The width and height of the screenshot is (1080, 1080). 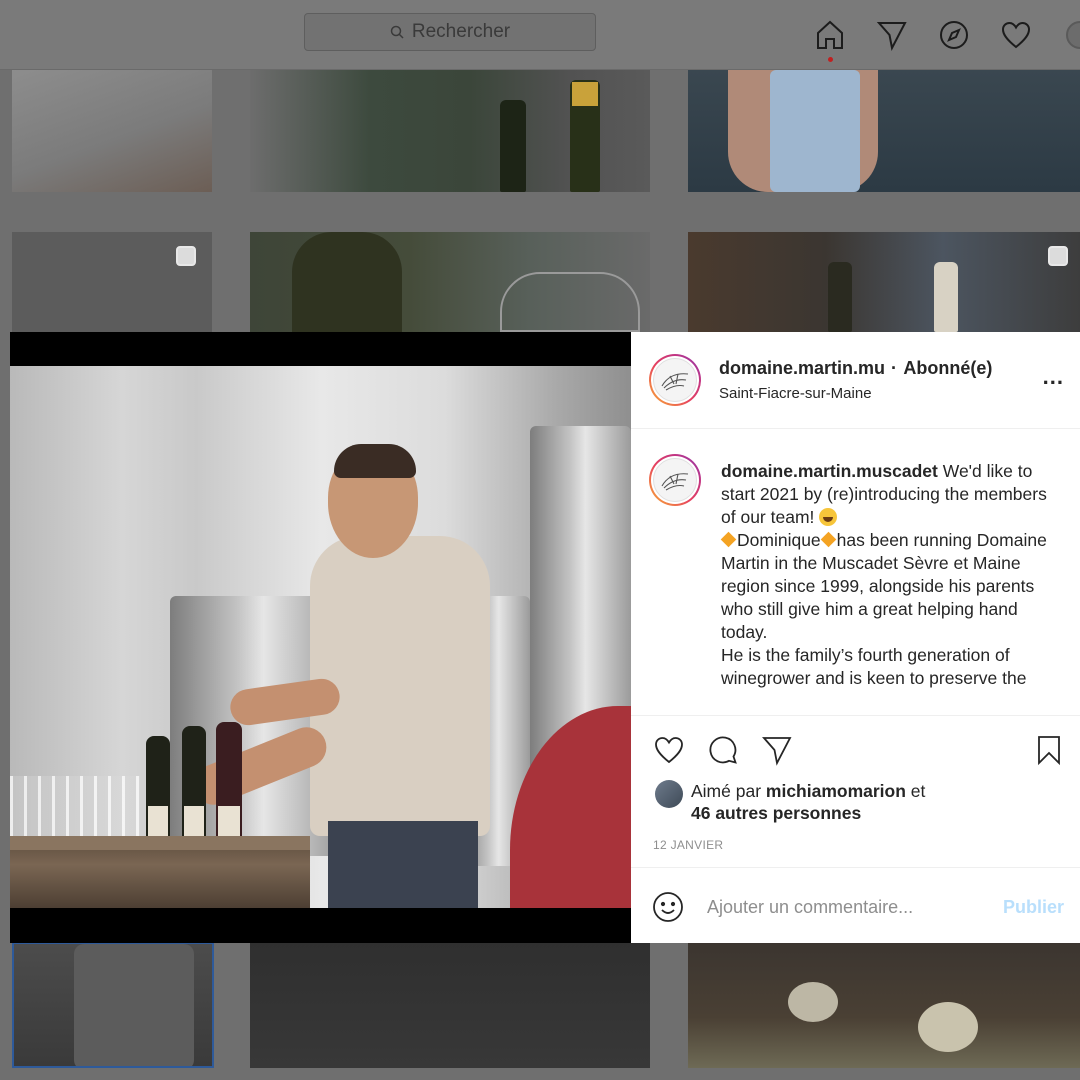 What do you see at coordinates (954, 35) in the screenshot?
I see `explore-icon` at bounding box center [954, 35].